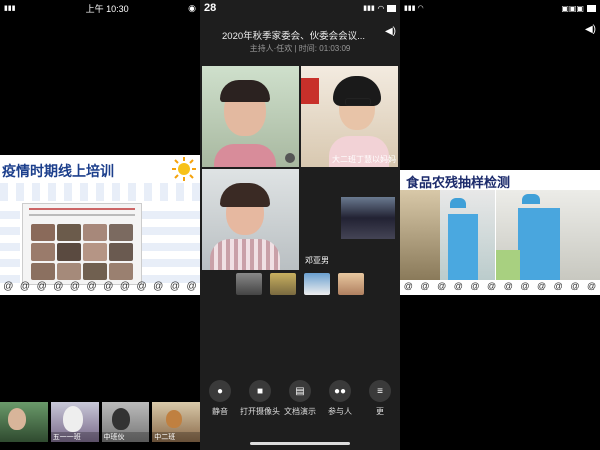  Describe the element at coordinates (260, 391) in the screenshot. I see `camera-off-icon: ■` at that location.